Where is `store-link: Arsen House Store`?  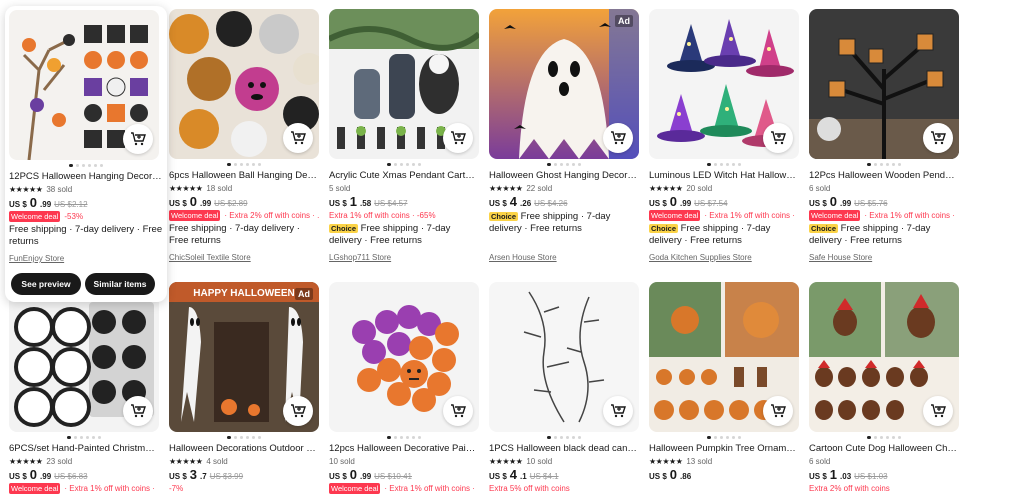 store-link: Arsen House Store is located at coordinates (564, 257).